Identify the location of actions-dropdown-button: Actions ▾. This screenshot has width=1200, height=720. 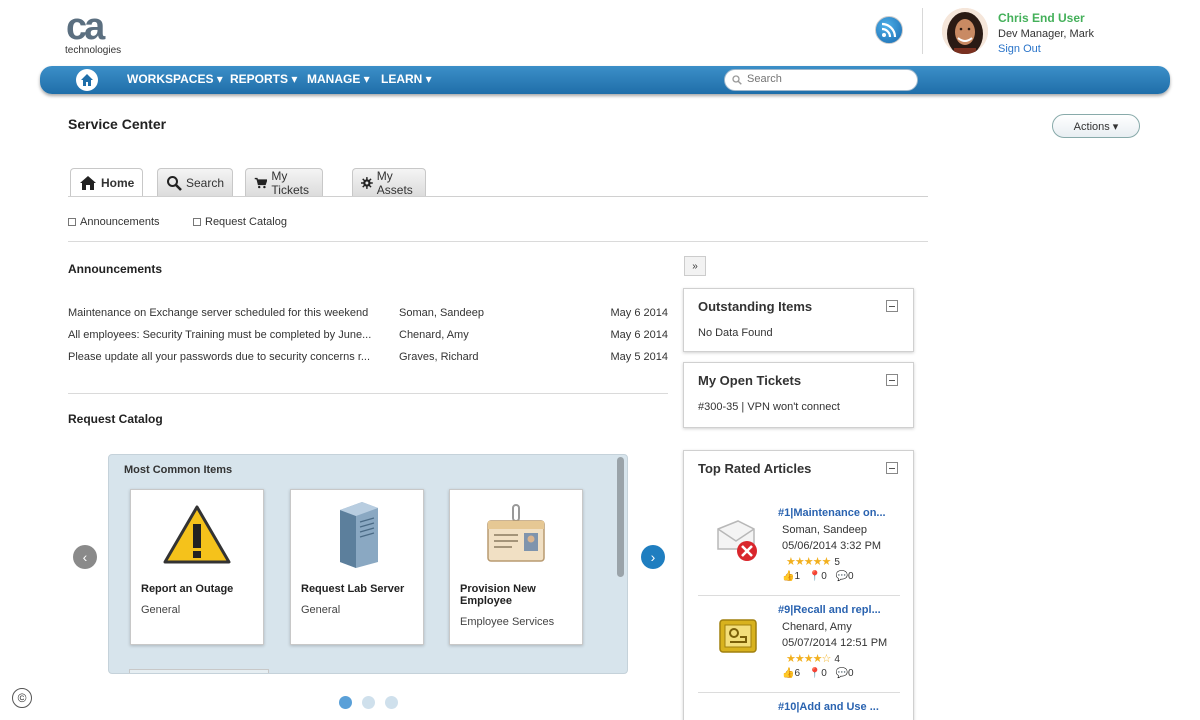
(1096, 126).